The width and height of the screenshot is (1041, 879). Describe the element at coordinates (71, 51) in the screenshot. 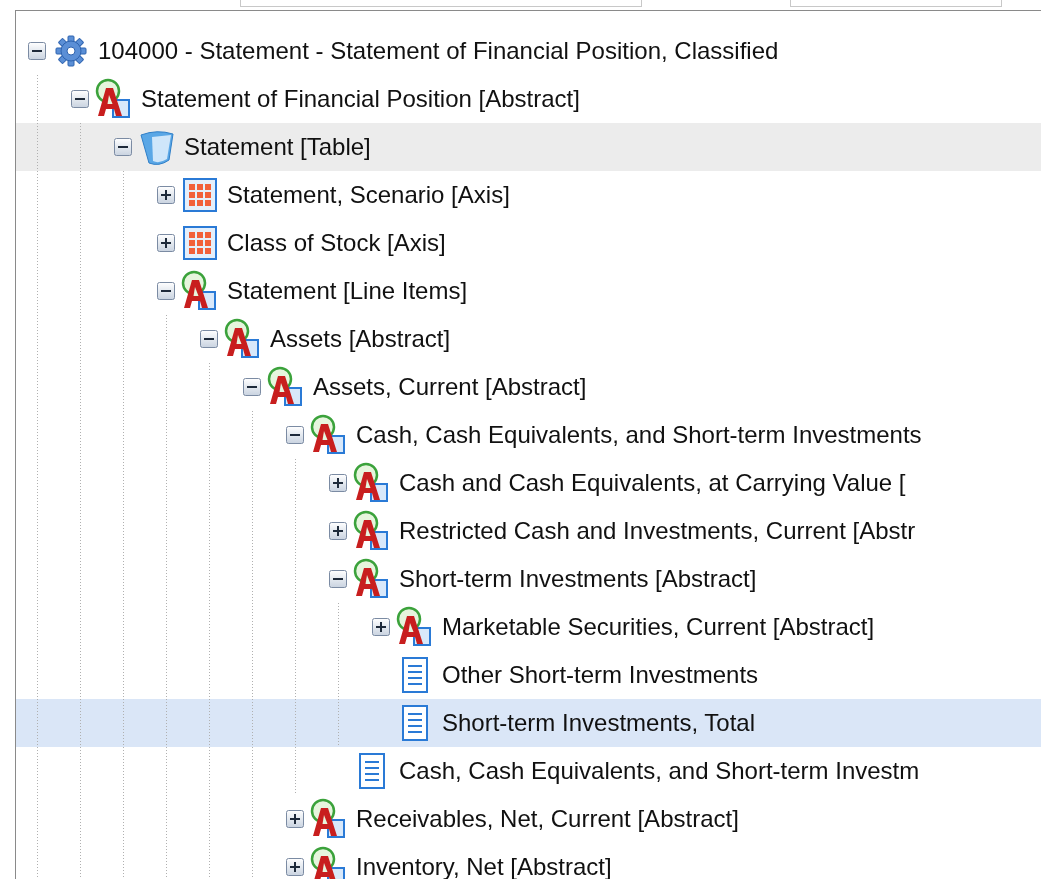

I see `gear-icon` at that location.